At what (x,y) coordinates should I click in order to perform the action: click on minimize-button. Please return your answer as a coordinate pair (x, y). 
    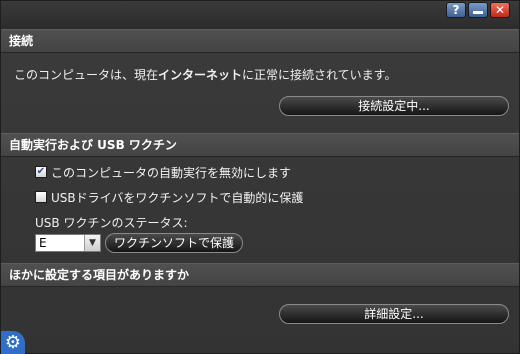
    Looking at the image, I should click on (478, 10).